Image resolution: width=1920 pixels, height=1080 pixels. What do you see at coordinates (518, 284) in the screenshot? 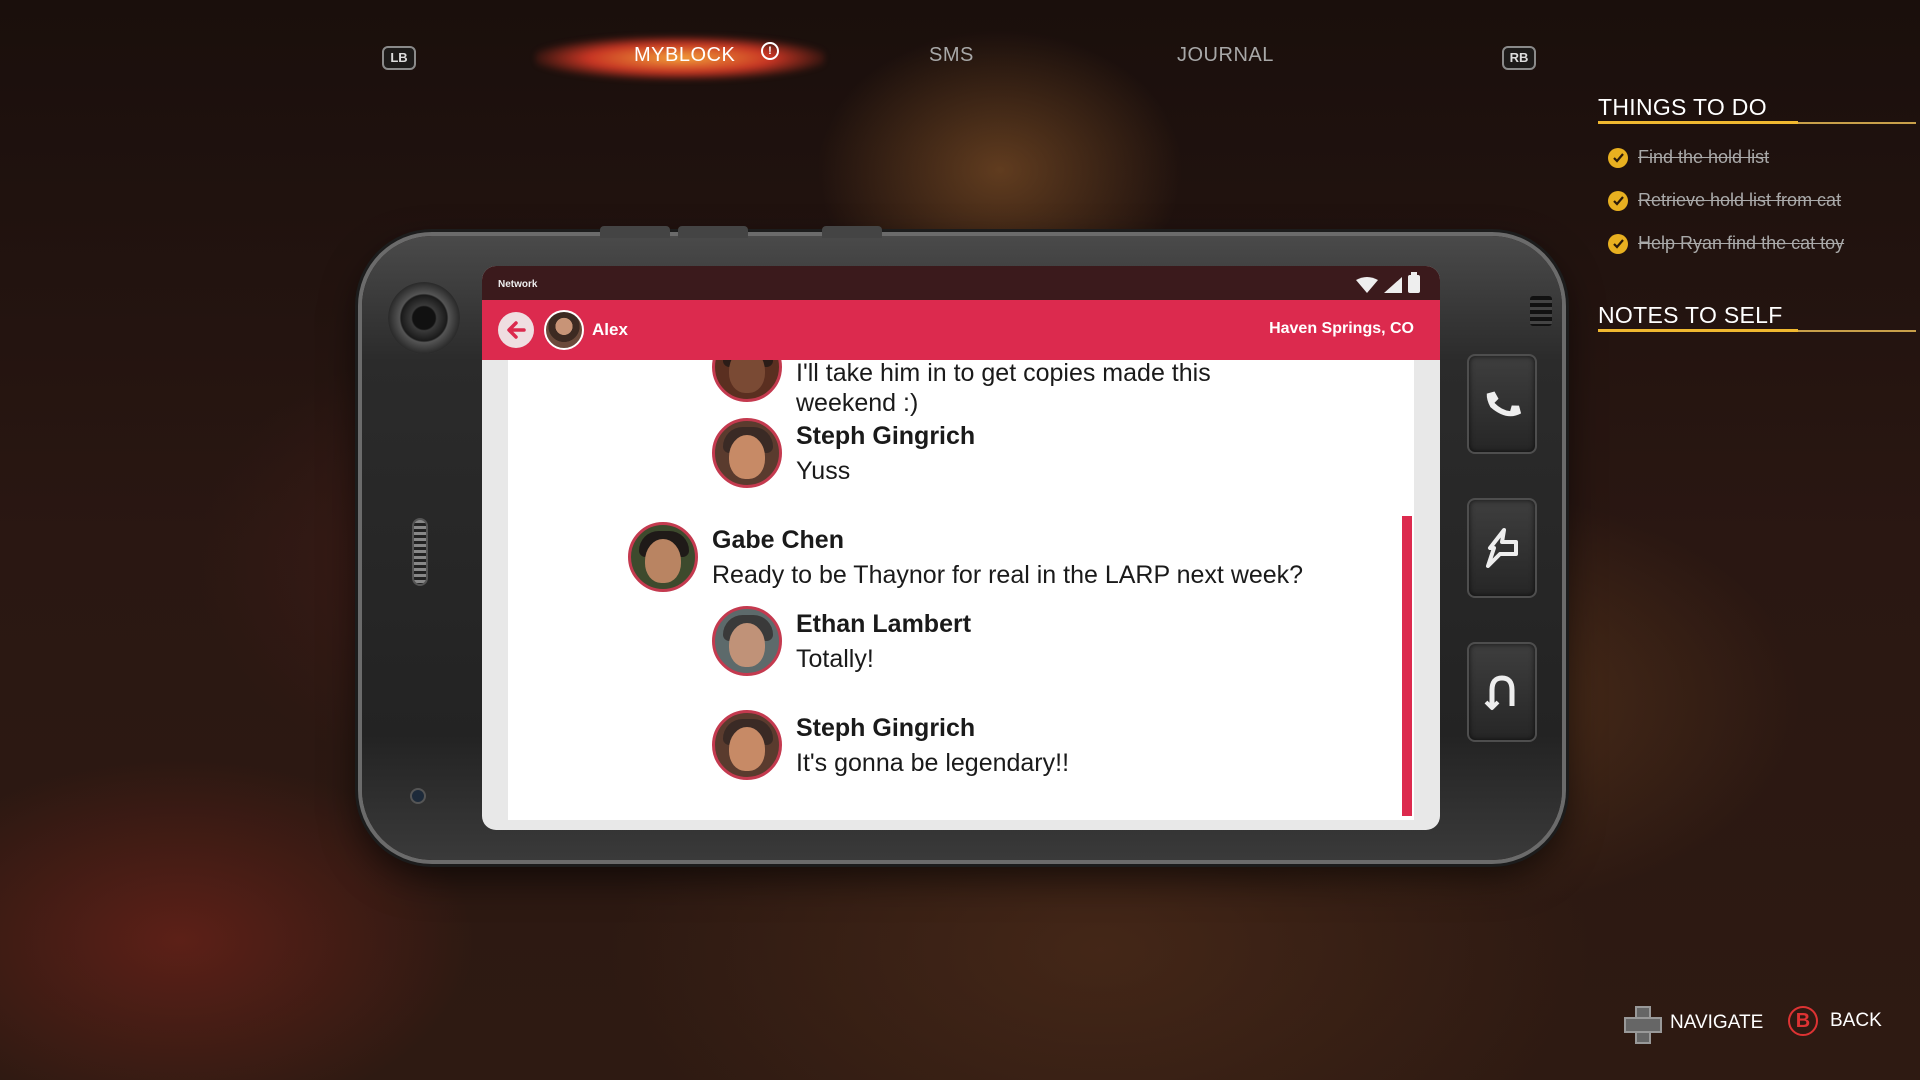
I see `network-label: Network` at bounding box center [518, 284].